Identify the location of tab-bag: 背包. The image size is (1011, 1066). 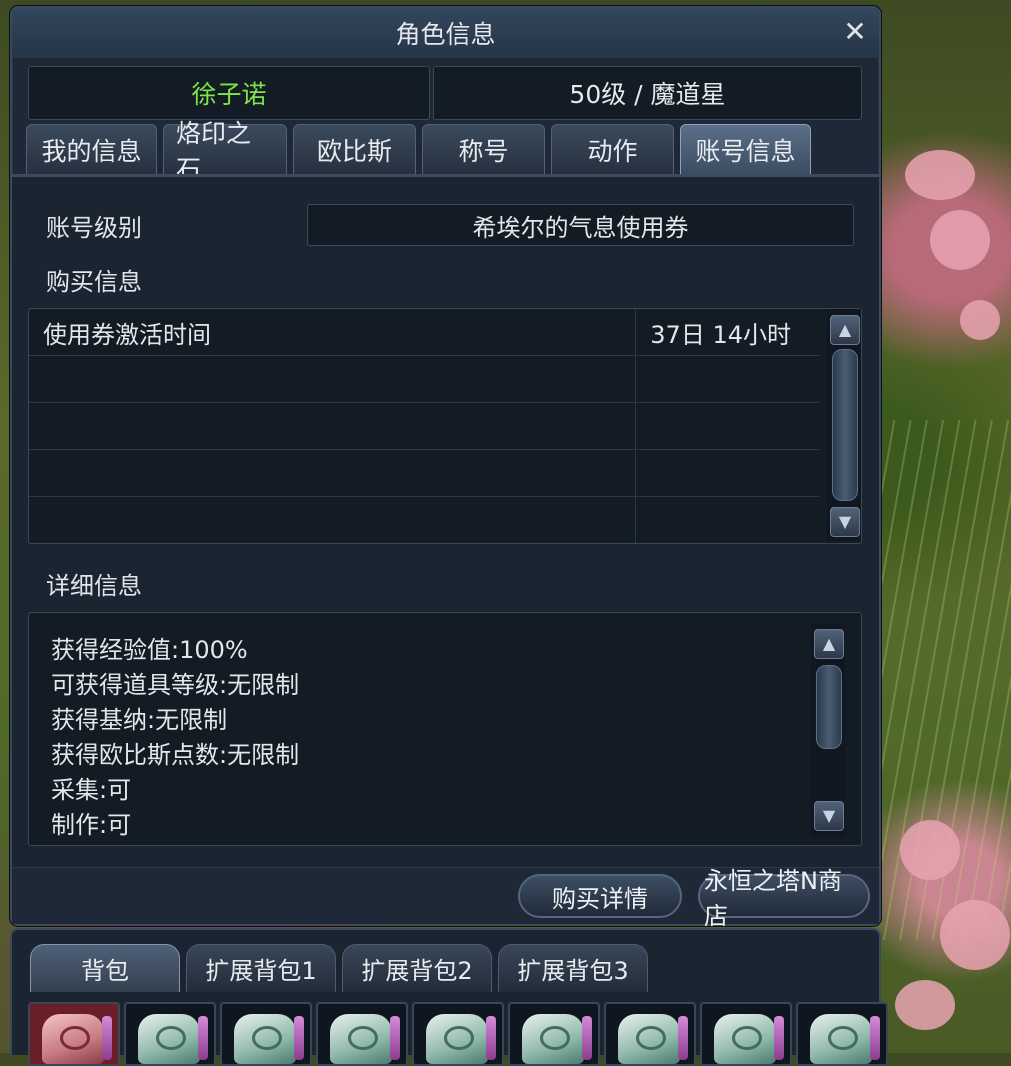
(105, 968).